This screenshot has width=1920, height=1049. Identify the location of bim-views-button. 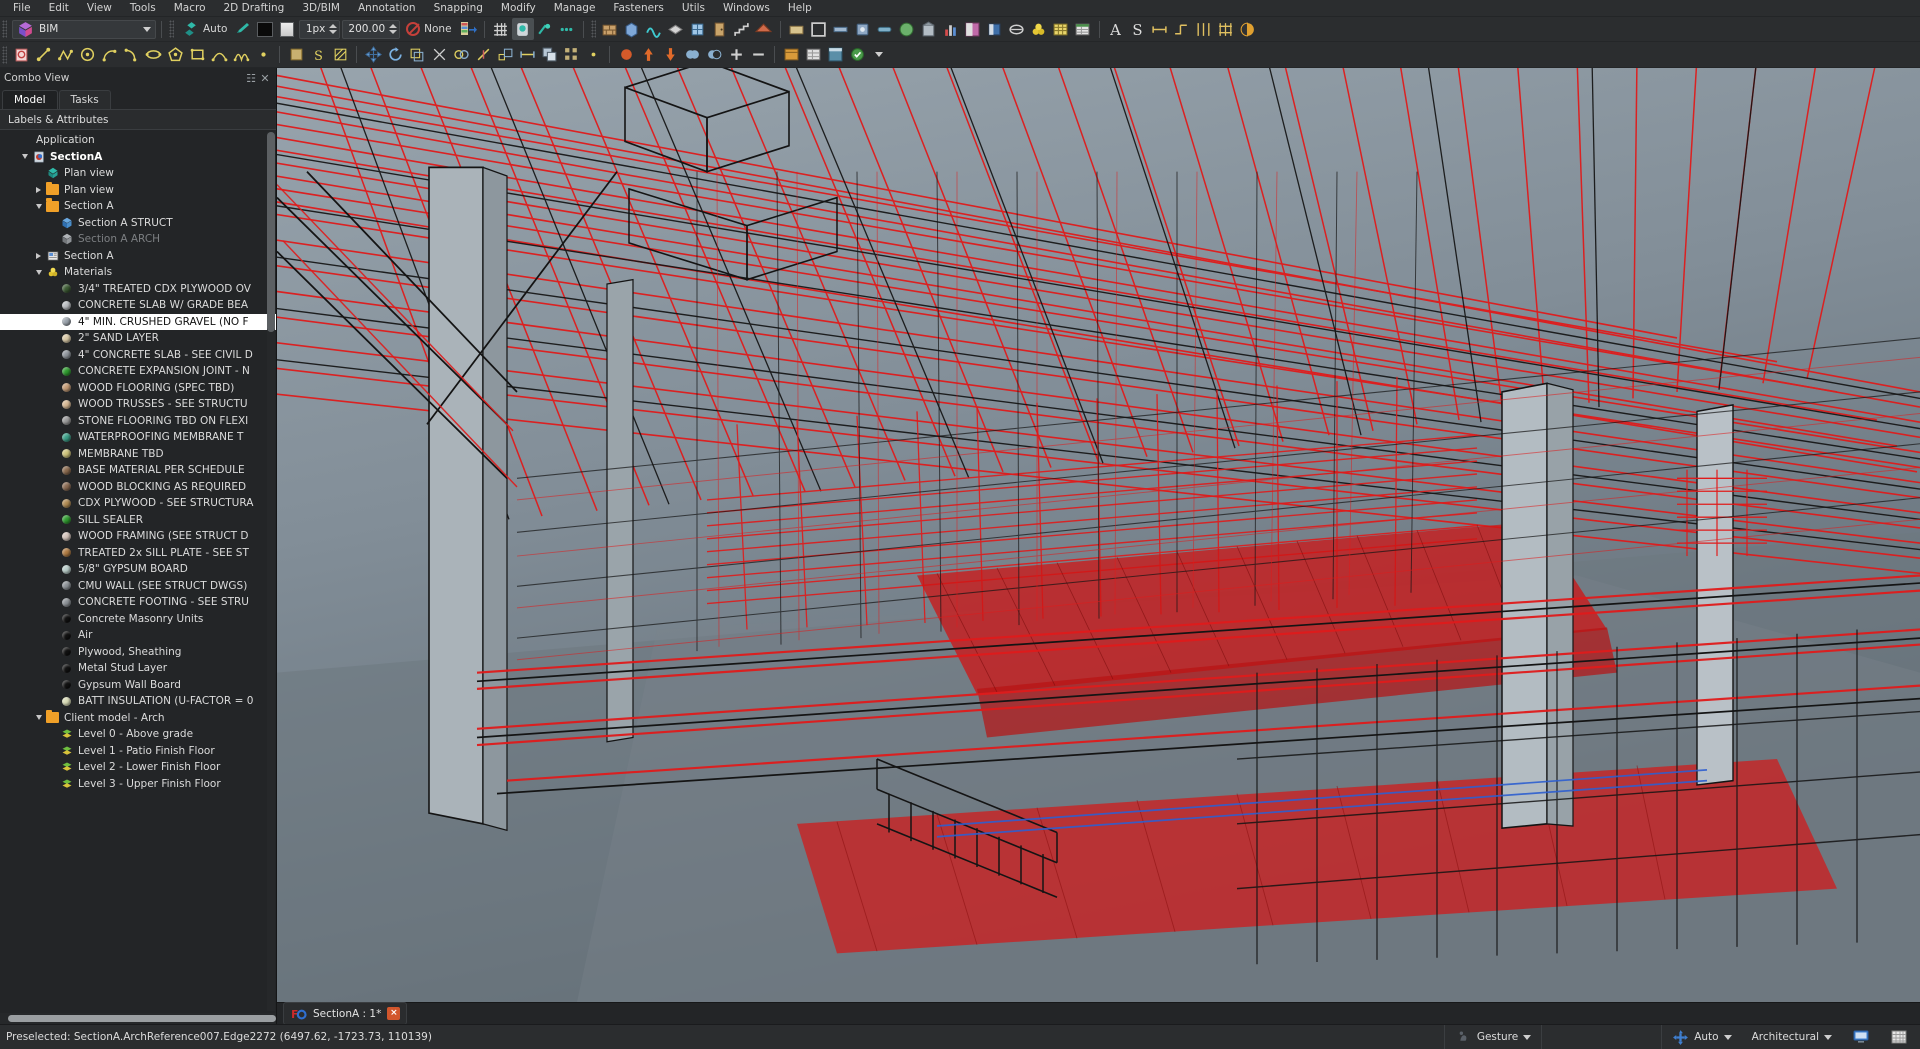
(835, 55).